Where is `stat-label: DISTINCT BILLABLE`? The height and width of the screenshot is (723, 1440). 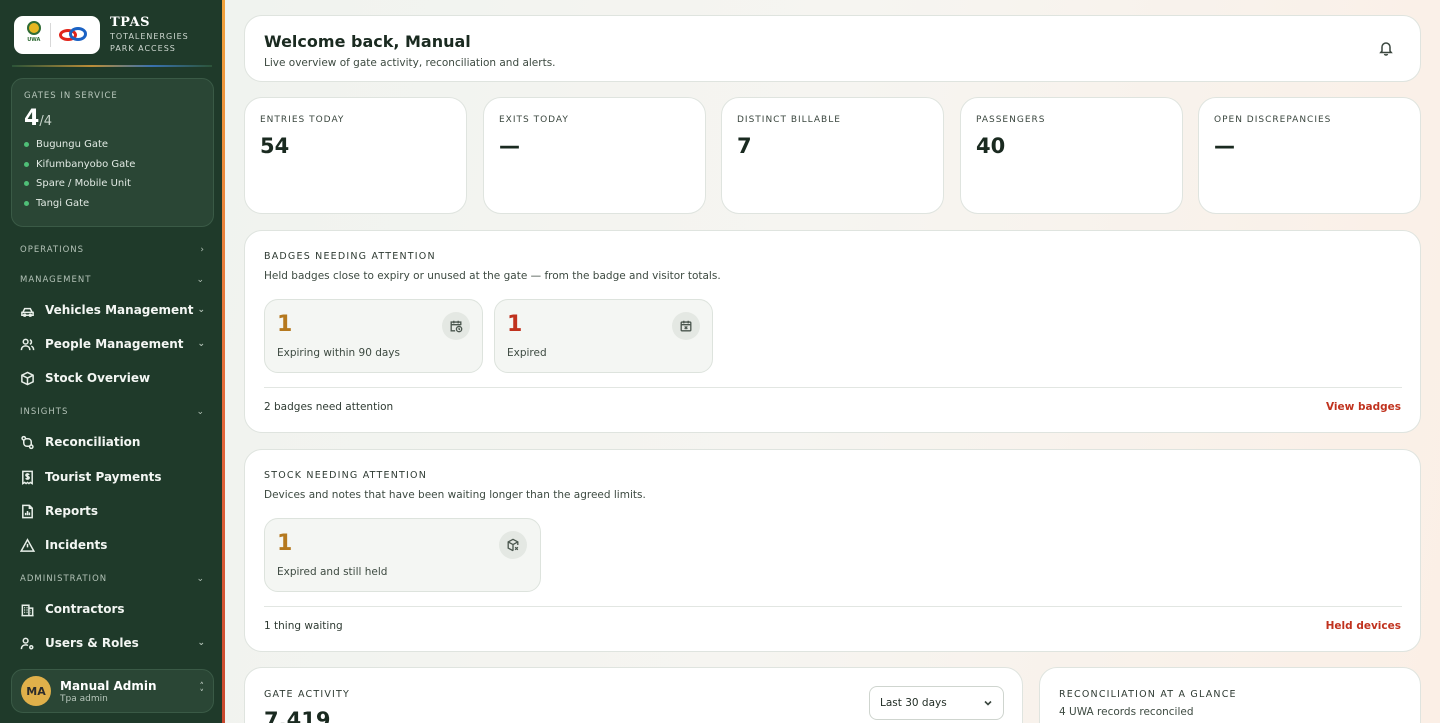 stat-label: DISTINCT BILLABLE is located at coordinates (789, 120).